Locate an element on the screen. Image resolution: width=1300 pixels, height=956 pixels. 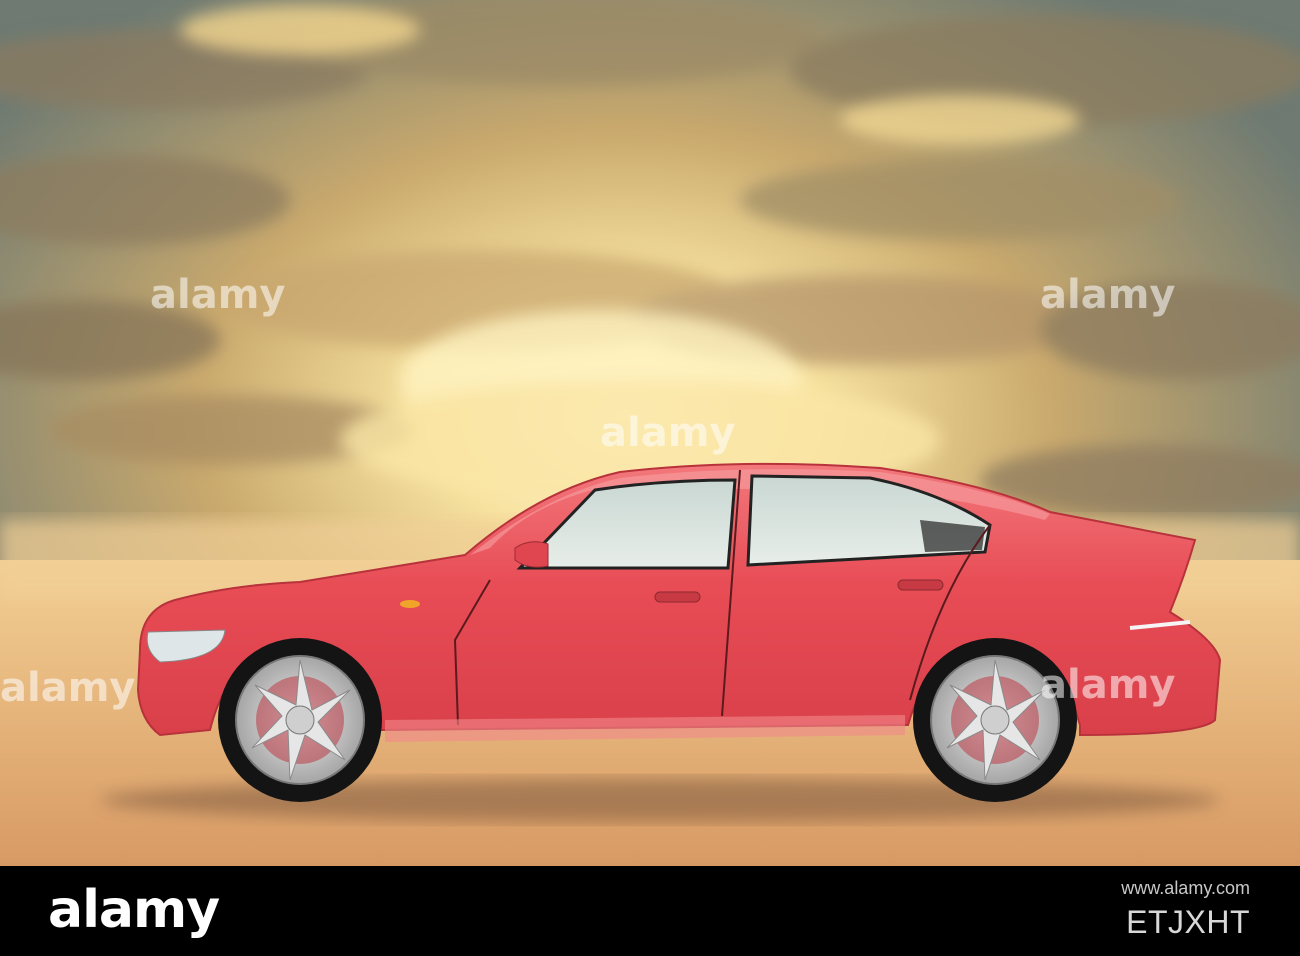
alamy-url: www.alamy.com is located at coordinates (1185, 888).